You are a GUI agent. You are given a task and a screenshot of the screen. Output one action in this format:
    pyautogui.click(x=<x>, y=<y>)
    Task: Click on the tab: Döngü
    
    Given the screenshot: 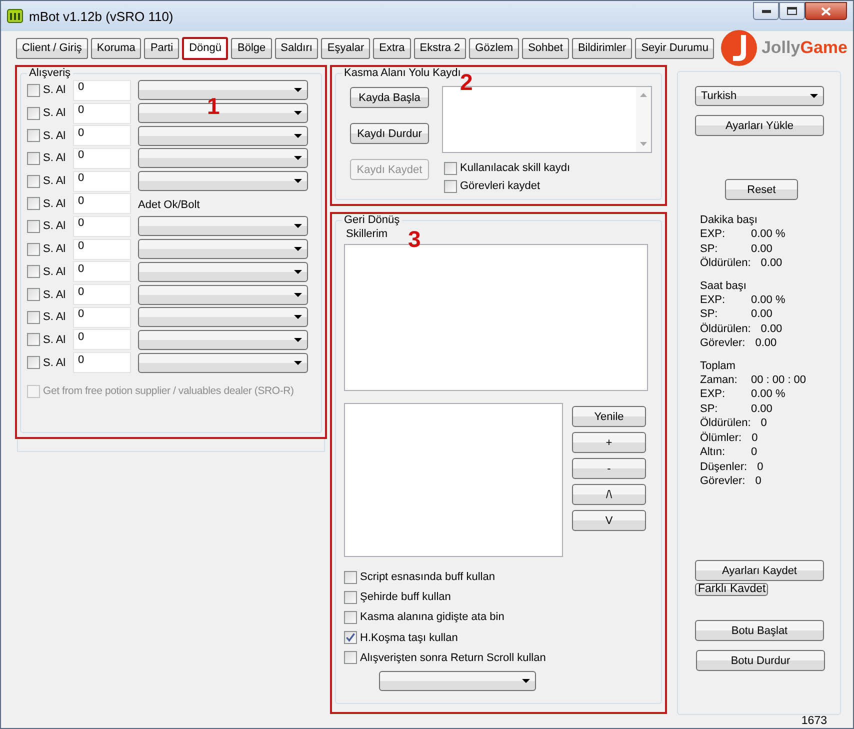 What is the action you would take?
    pyautogui.click(x=205, y=48)
    